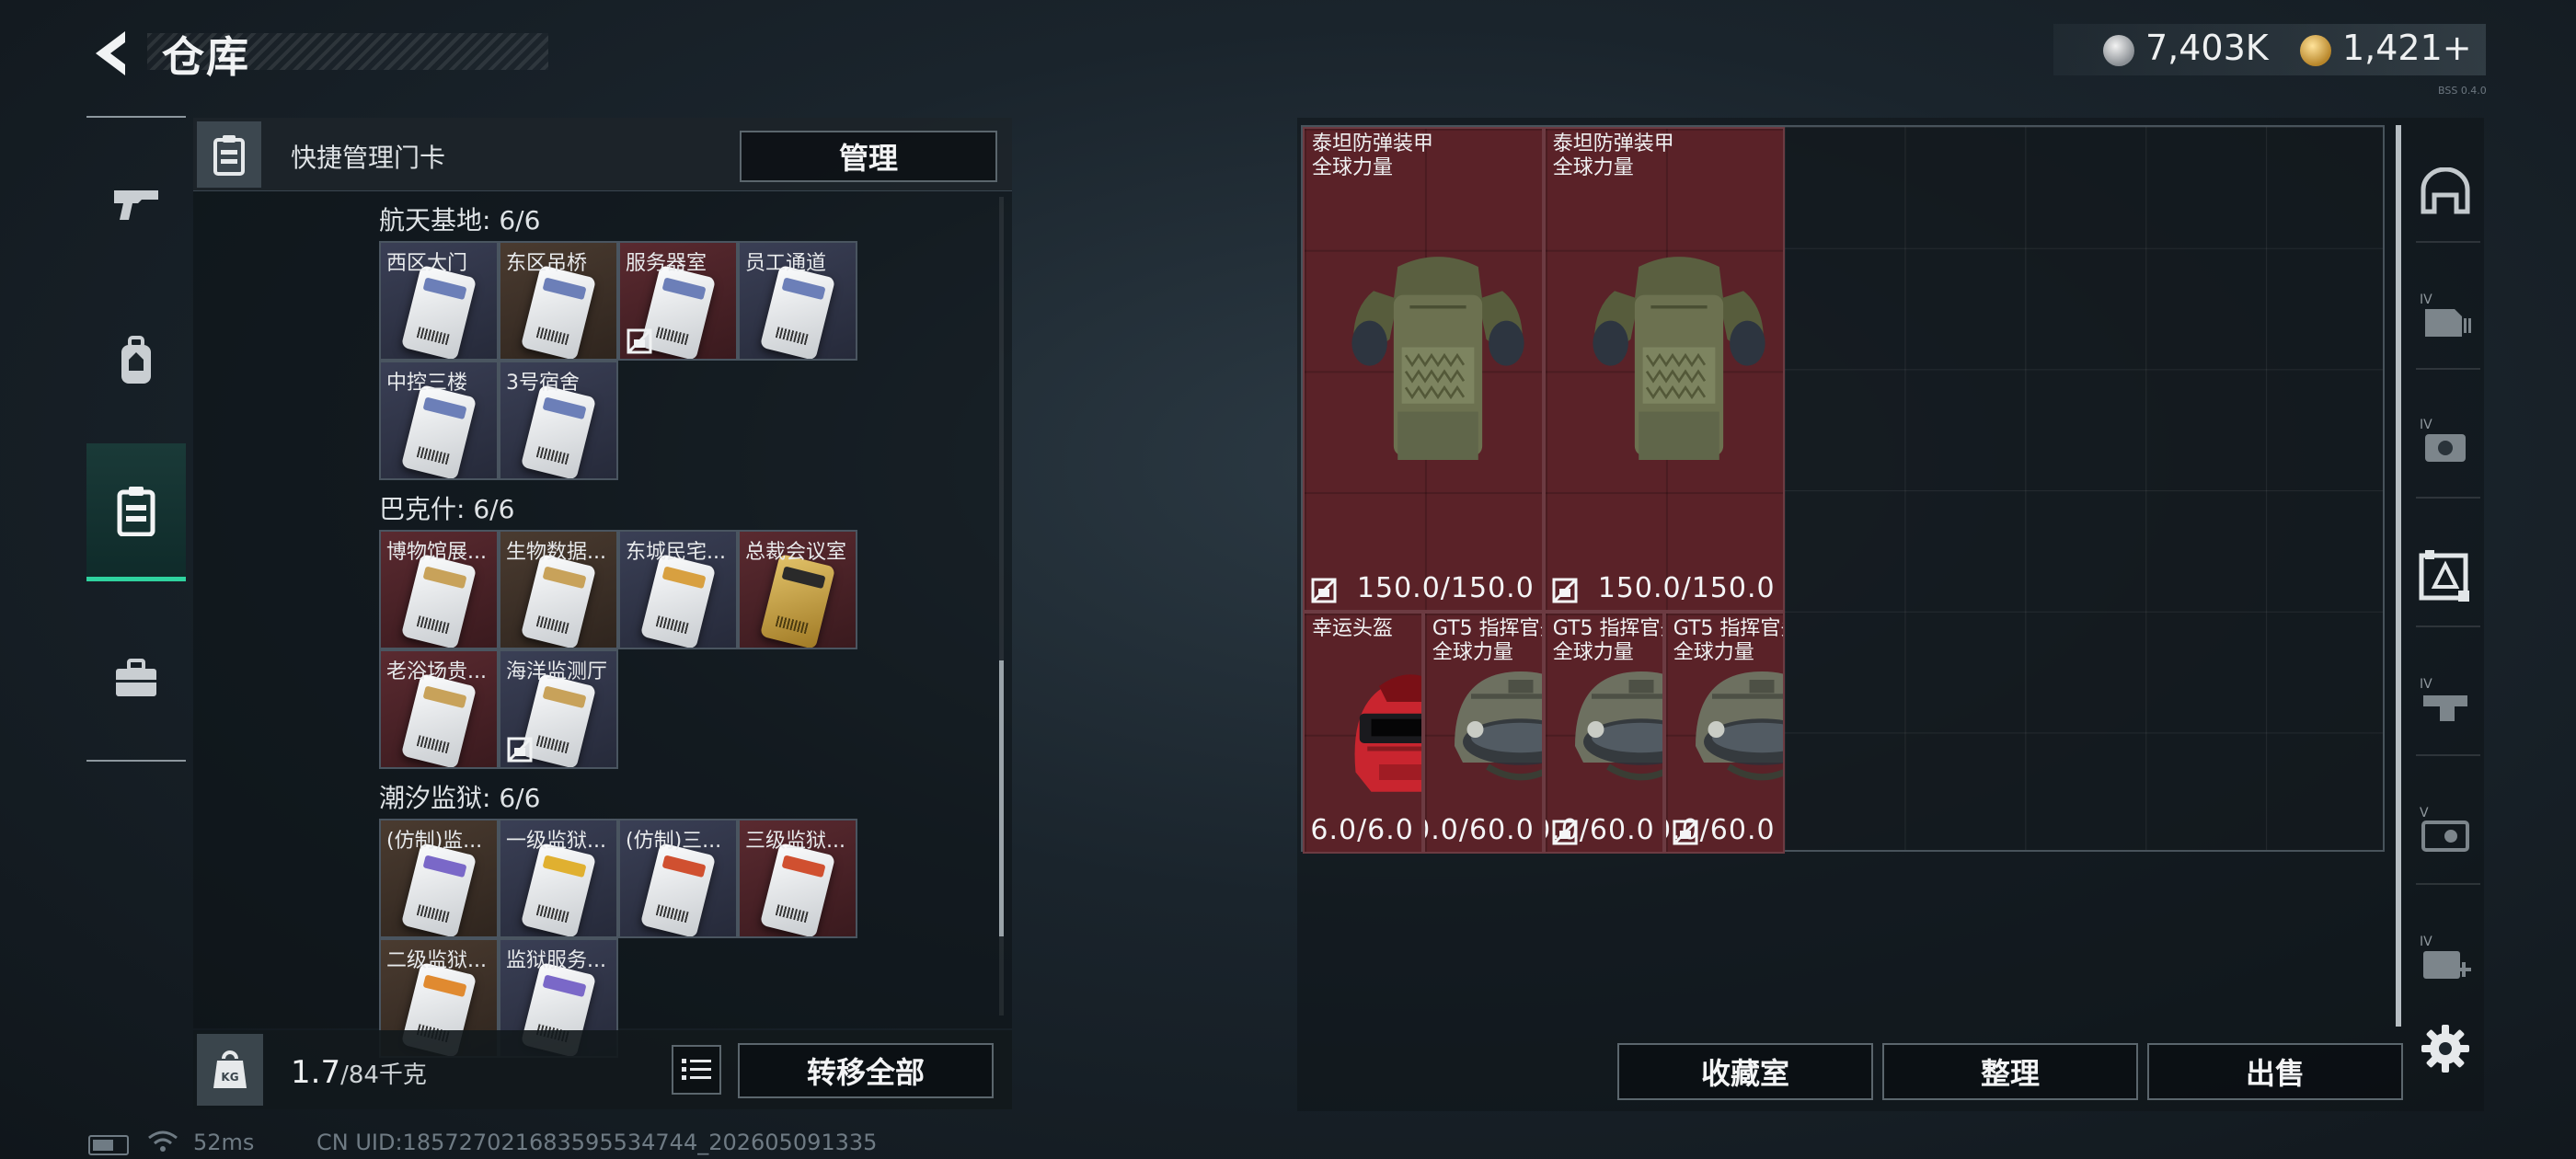  I want to click on keycard-slot: 员工通道, so click(797, 301).